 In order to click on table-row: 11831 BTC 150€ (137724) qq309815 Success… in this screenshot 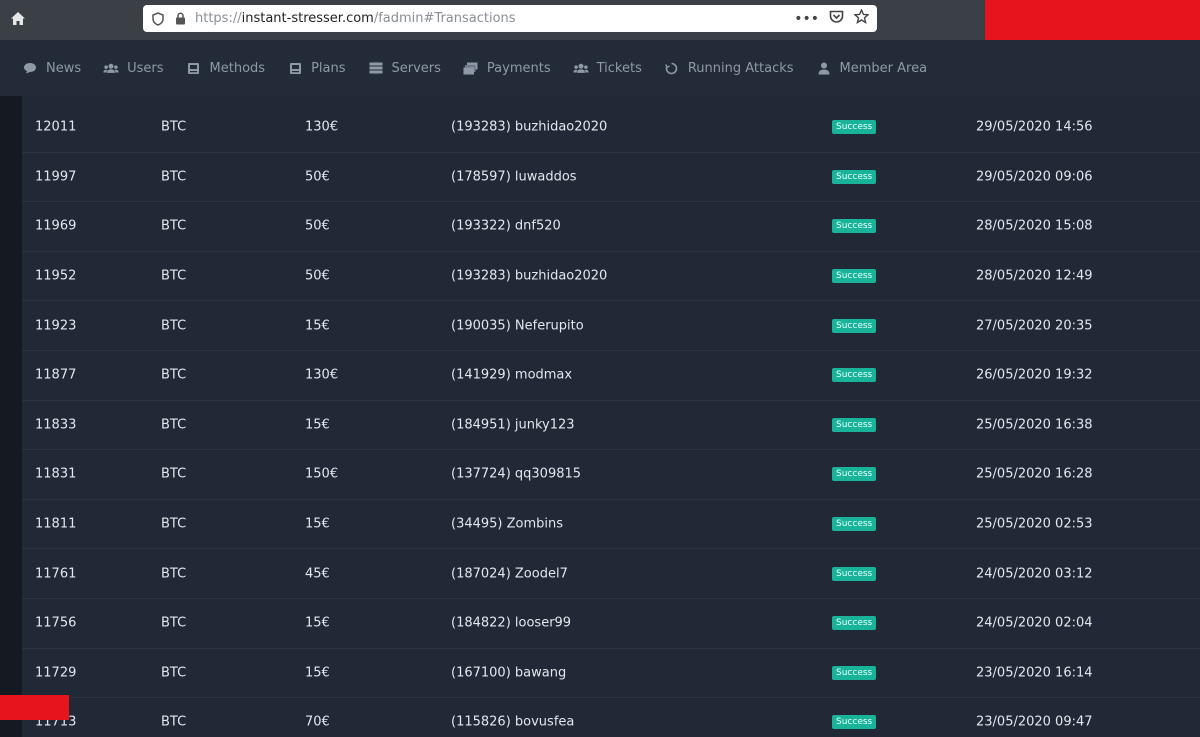, I will do `click(611, 475)`.